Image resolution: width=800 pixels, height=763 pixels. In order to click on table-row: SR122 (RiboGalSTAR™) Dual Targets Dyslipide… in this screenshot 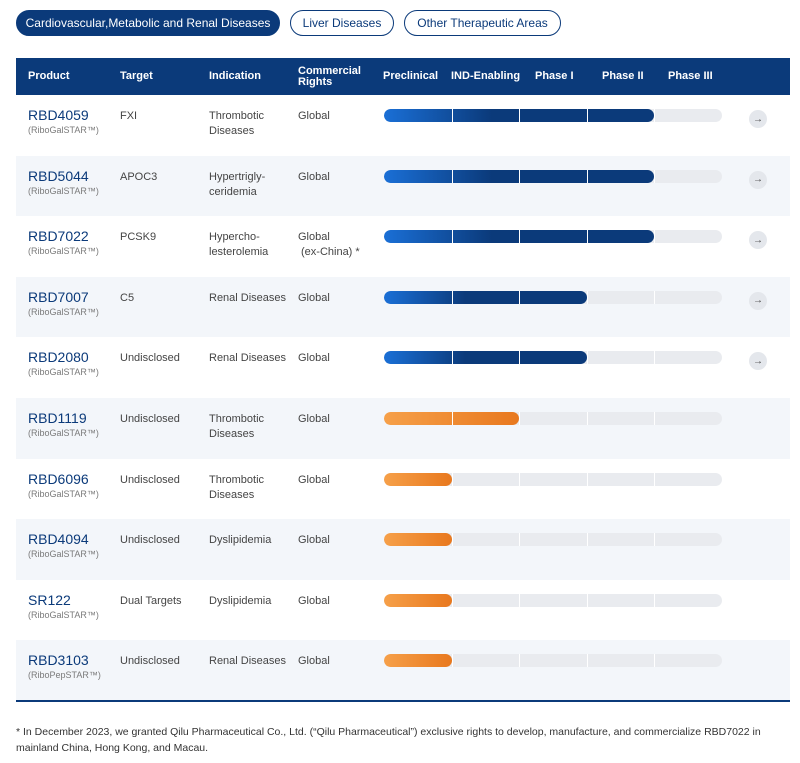, I will do `click(403, 610)`.